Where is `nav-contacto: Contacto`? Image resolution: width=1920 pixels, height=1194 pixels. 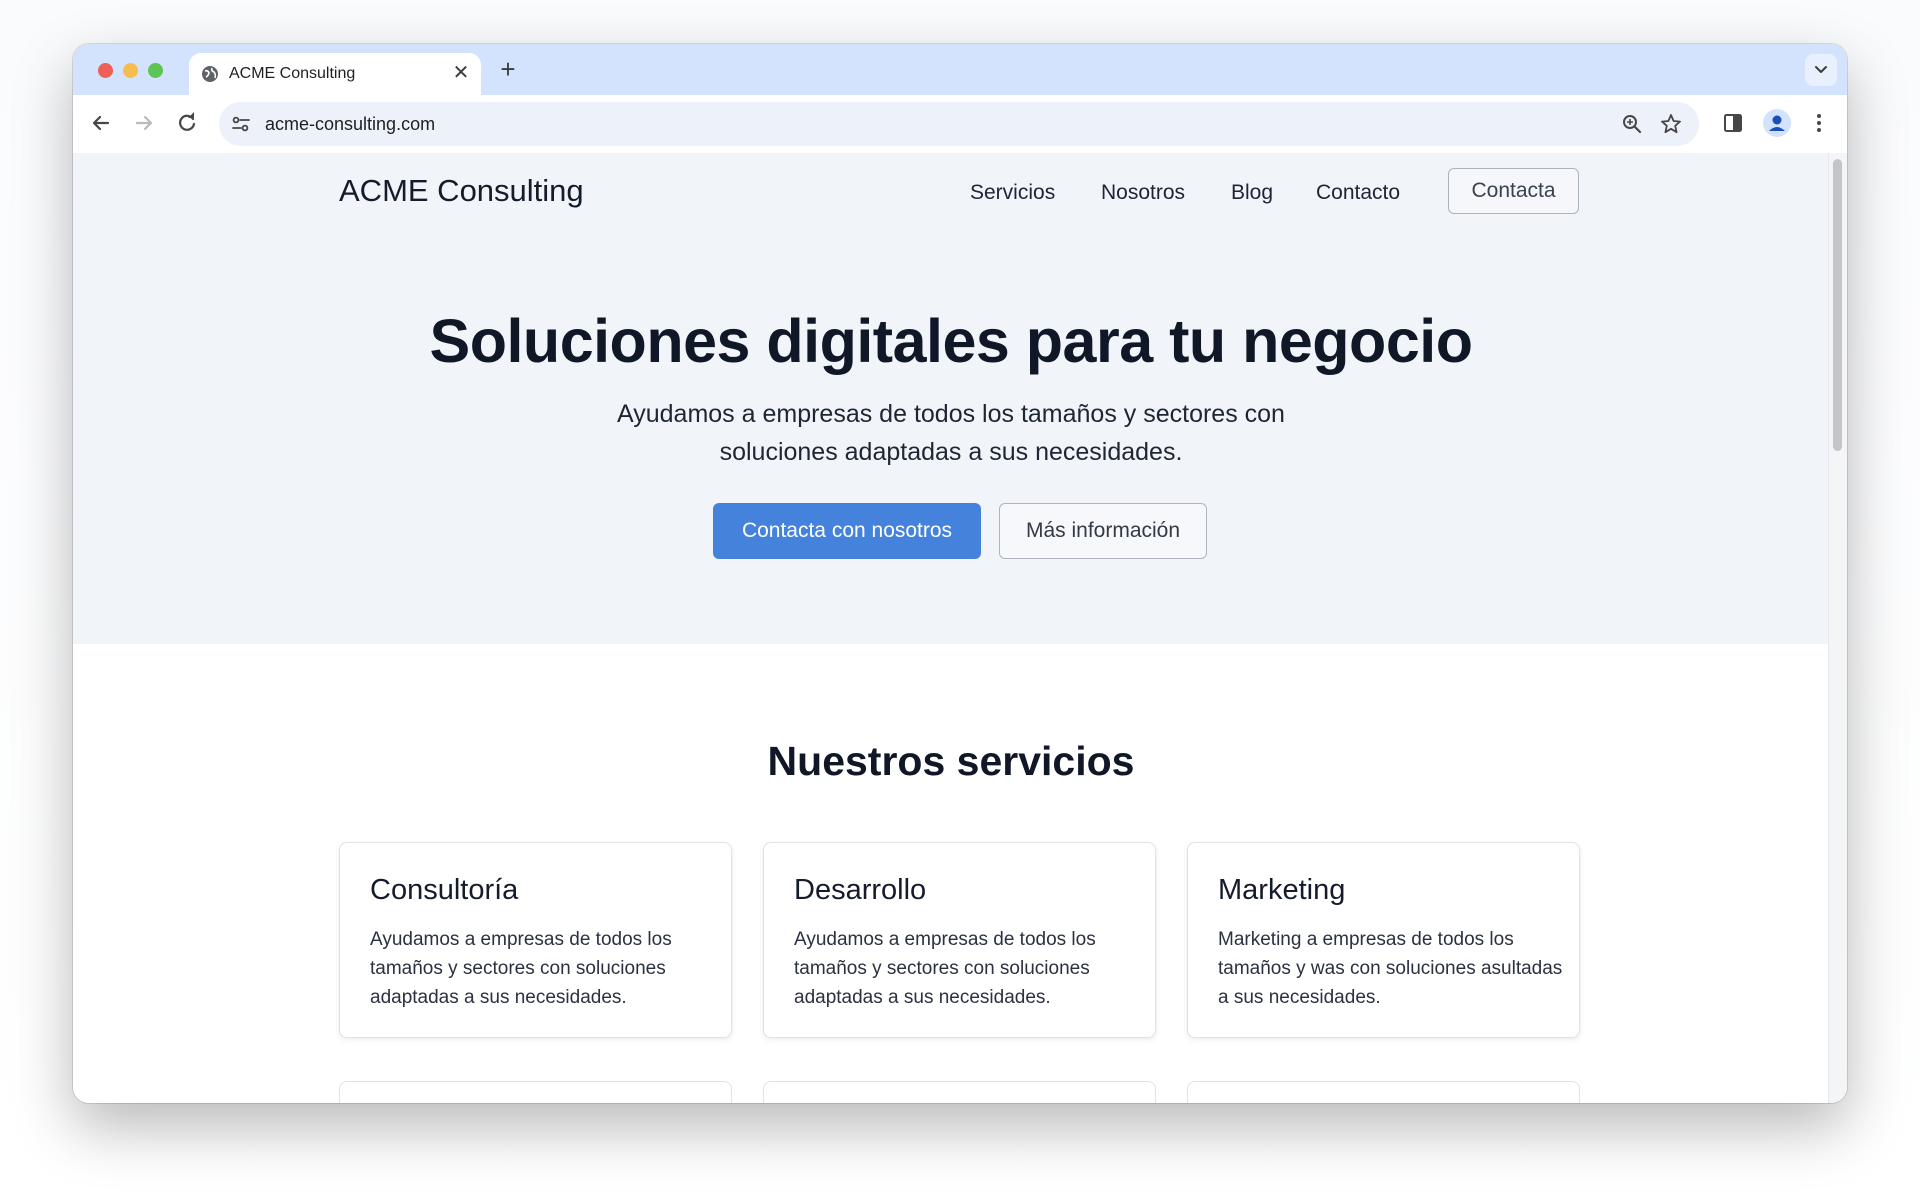 nav-contacto: Contacto is located at coordinates (1358, 193).